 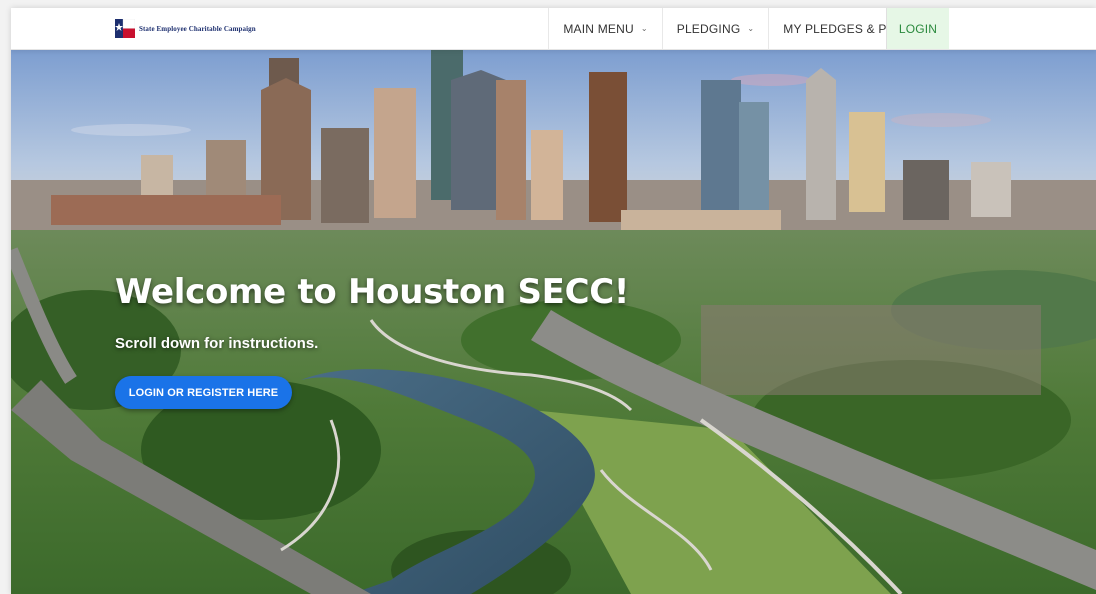 I want to click on login-link: LOGIN, so click(x=917, y=28).